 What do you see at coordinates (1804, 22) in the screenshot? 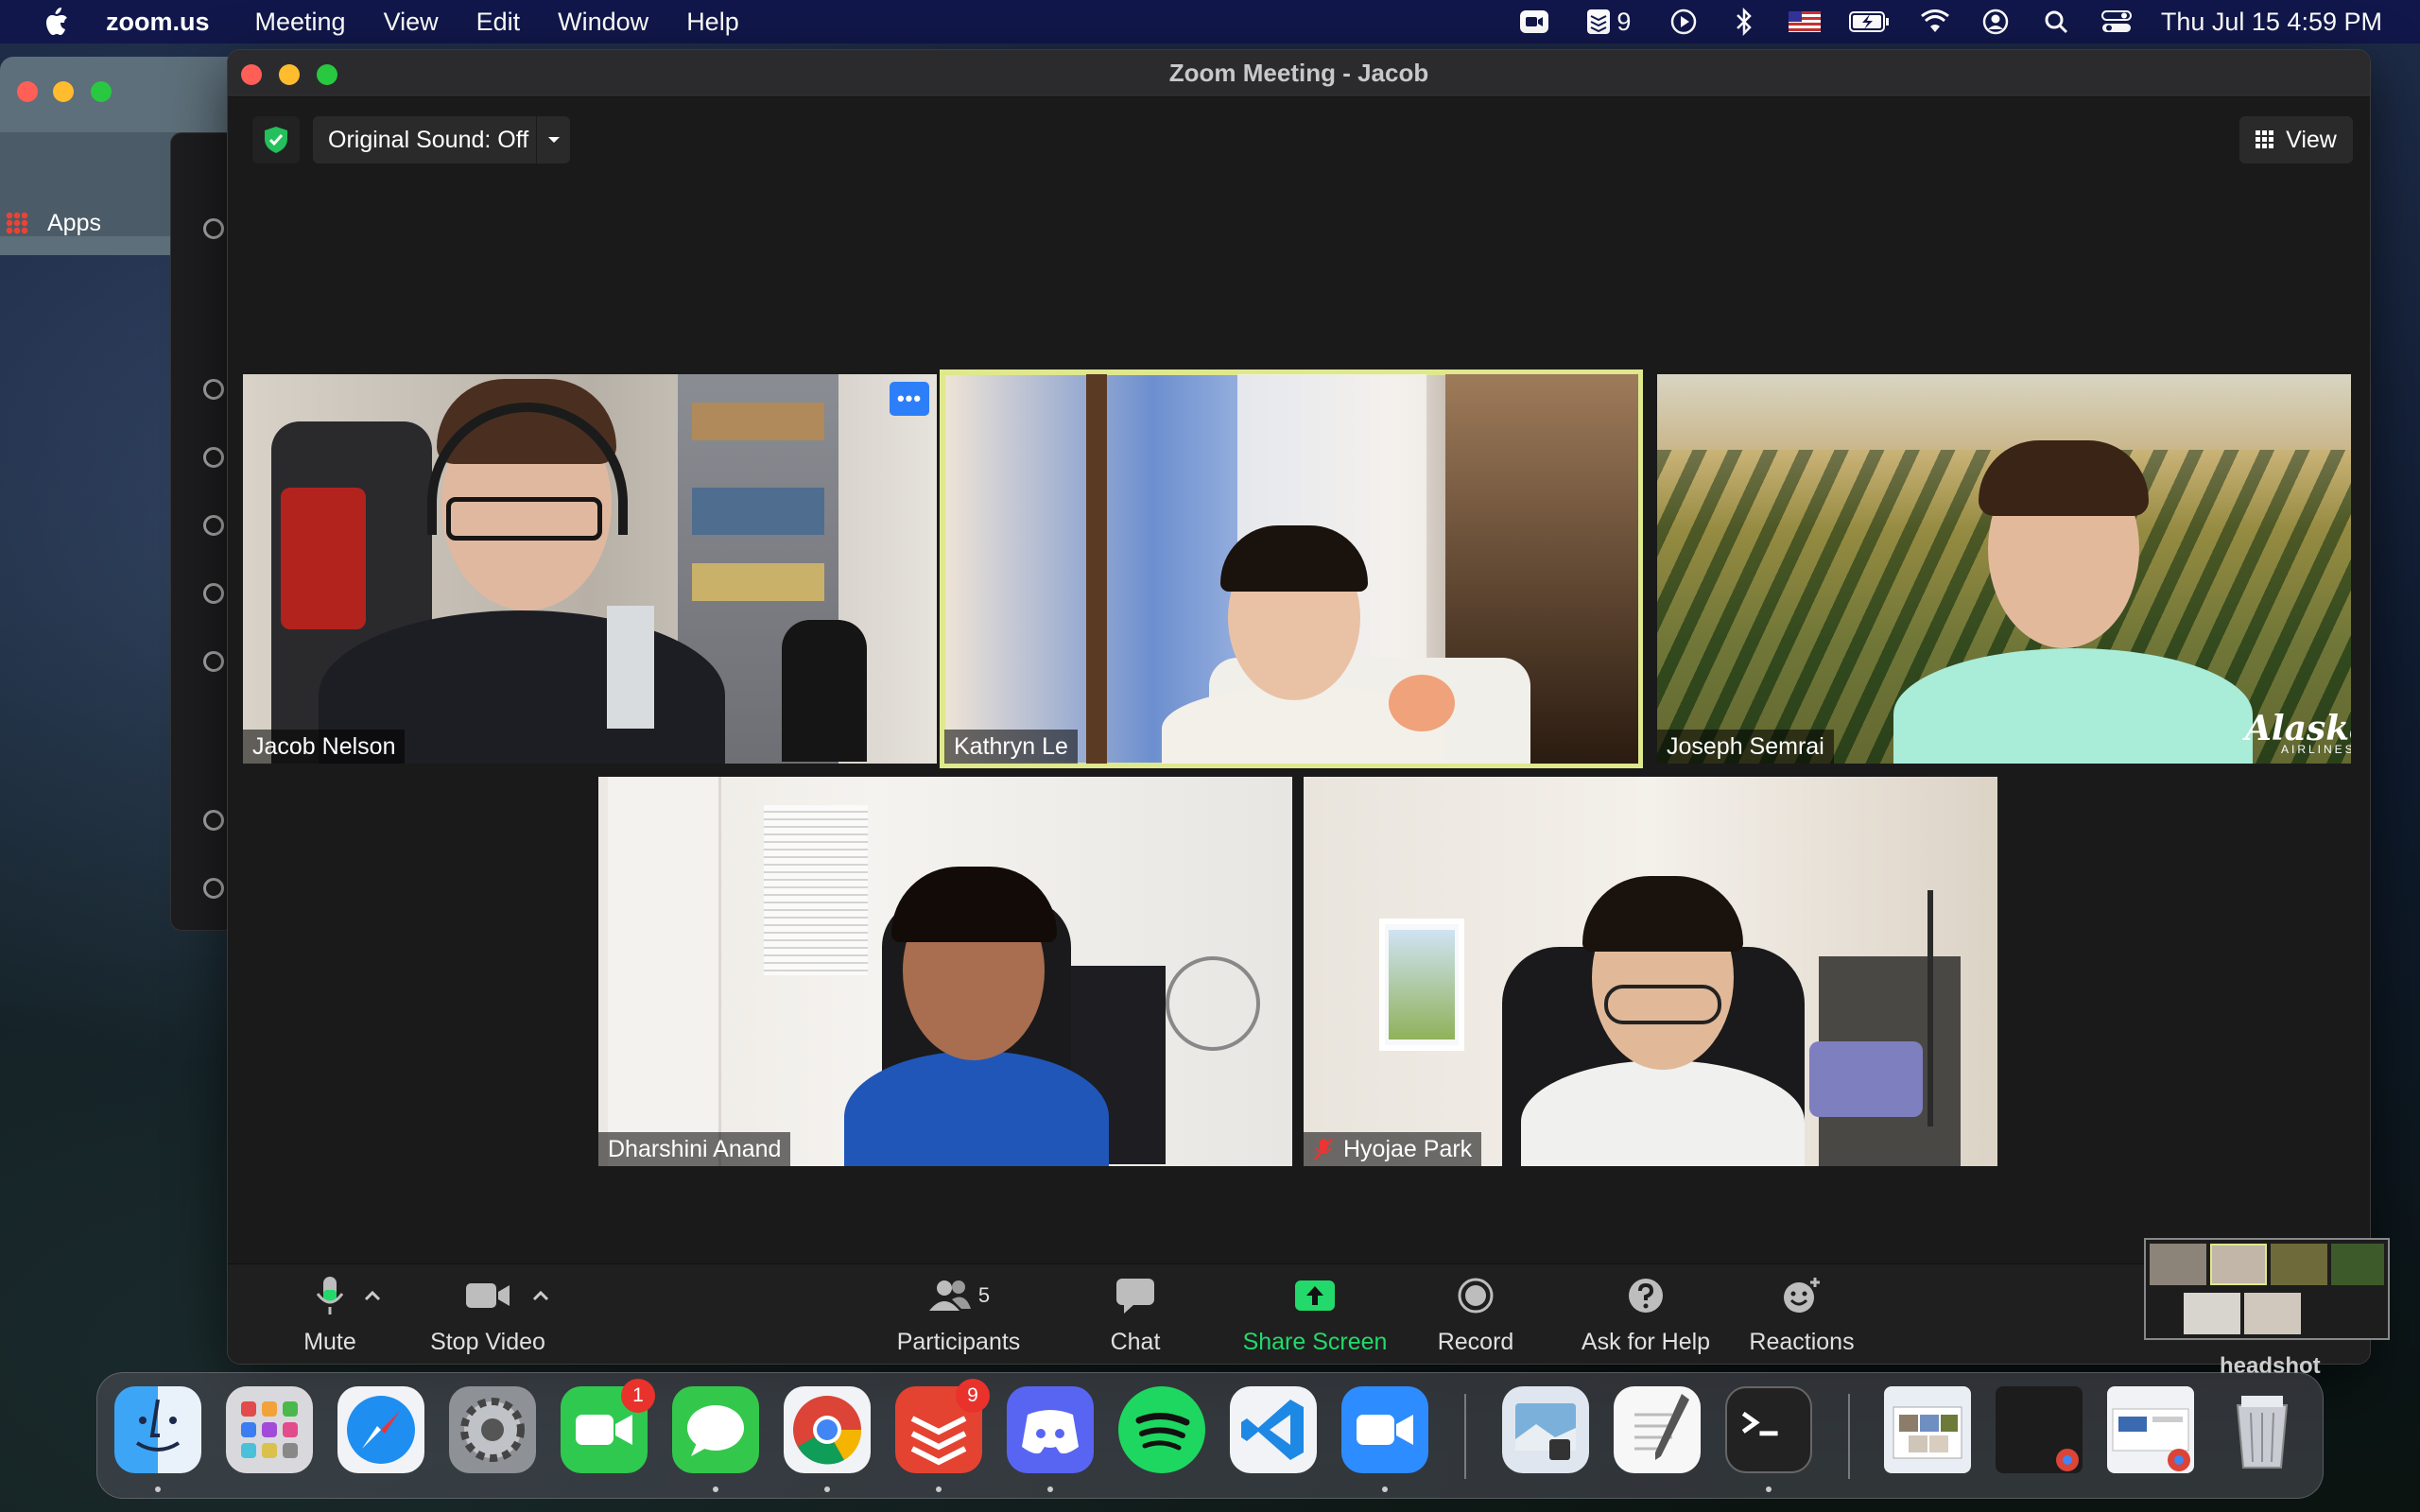
I see `us-flag-icon` at bounding box center [1804, 22].